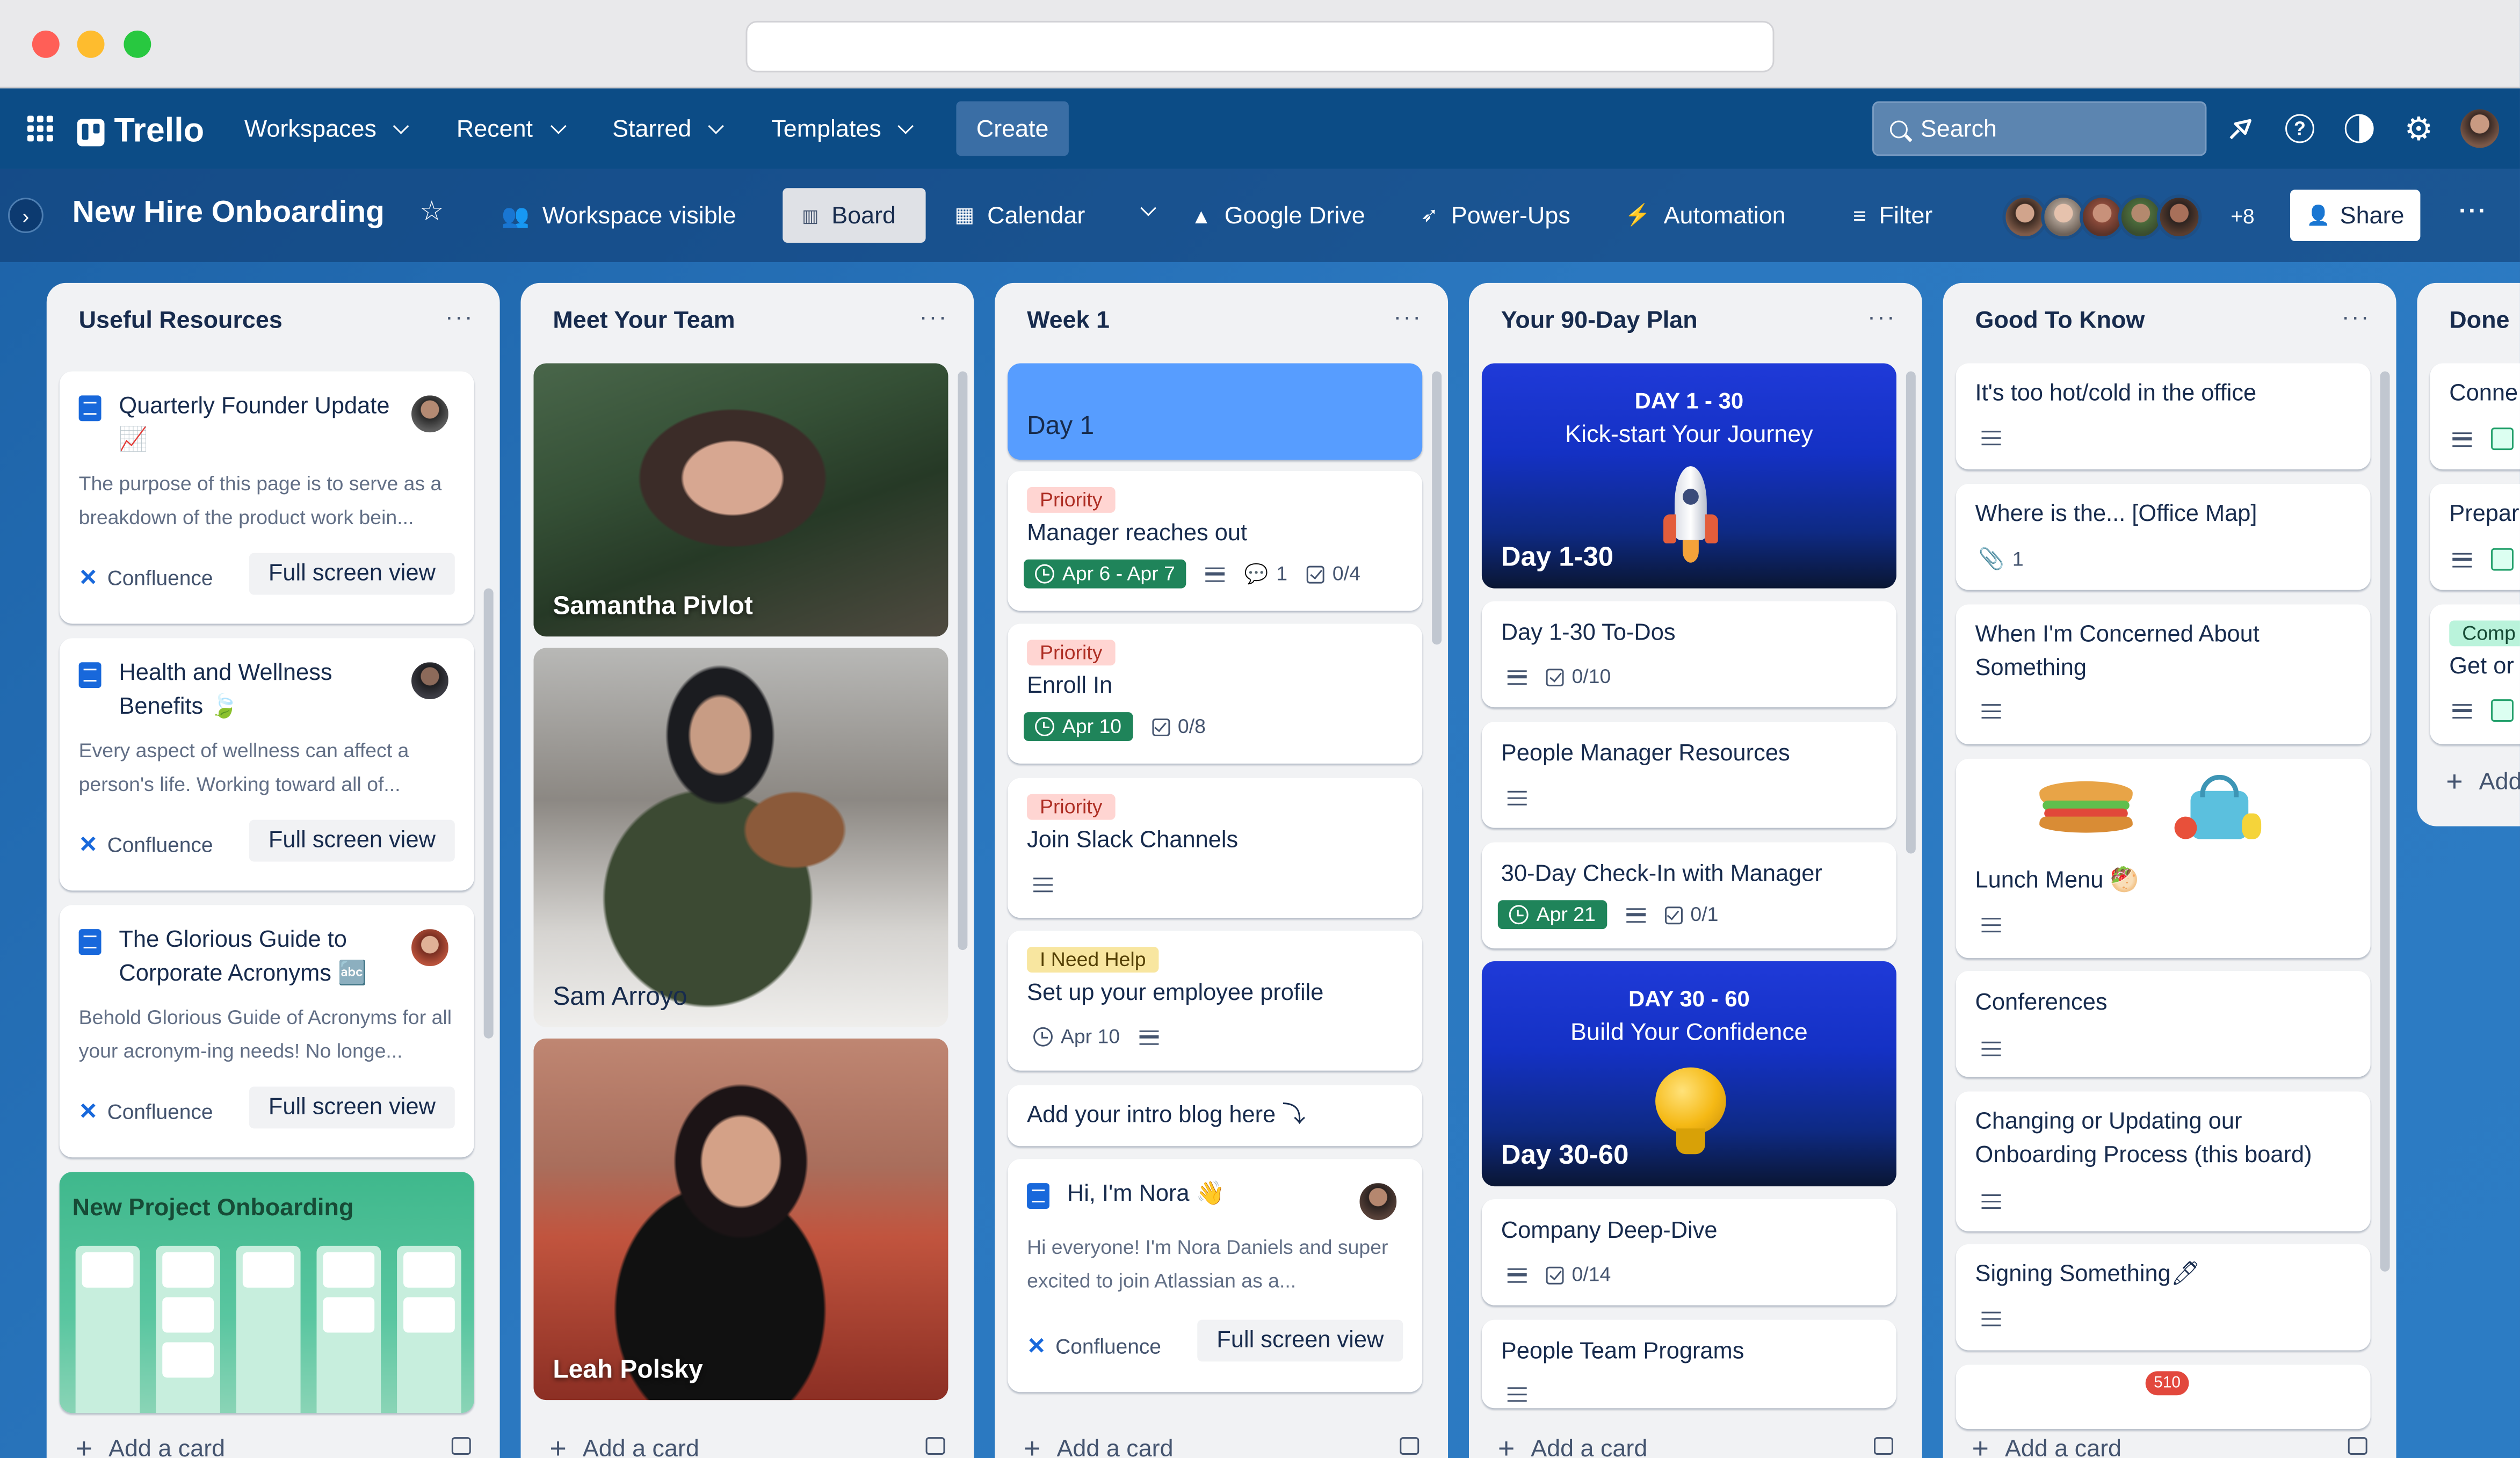 The image size is (2520, 1458). What do you see at coordinates (2475, 674) in the screenshot?
I see `card-done-3: Comp Get or` at bounding box center [2475, 674].